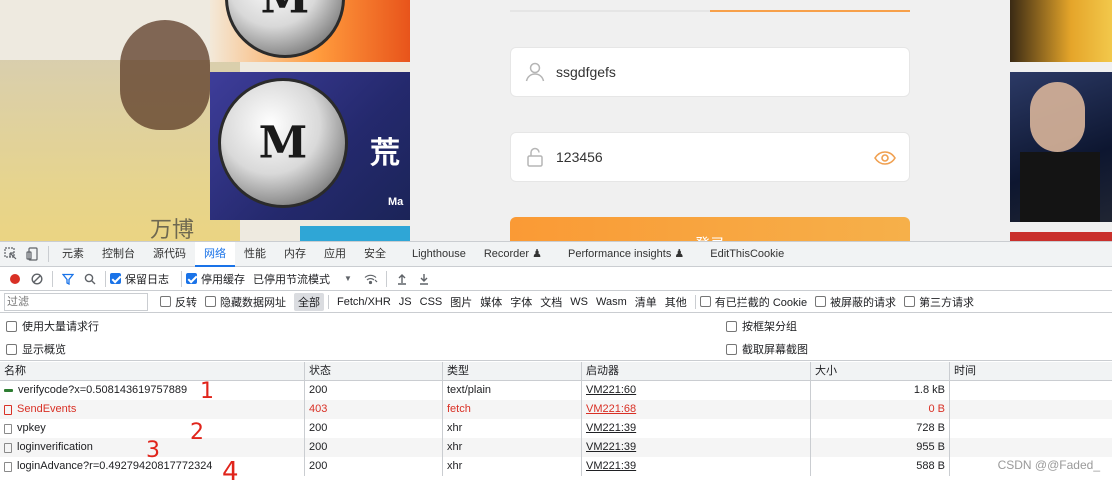 This screenshot has width=1112, height=486. What do you see at coordinates (626, 254) in the screenshot?
I see `tab-performance-insights: Performance insights ♟` at bounding box center [626, 254].